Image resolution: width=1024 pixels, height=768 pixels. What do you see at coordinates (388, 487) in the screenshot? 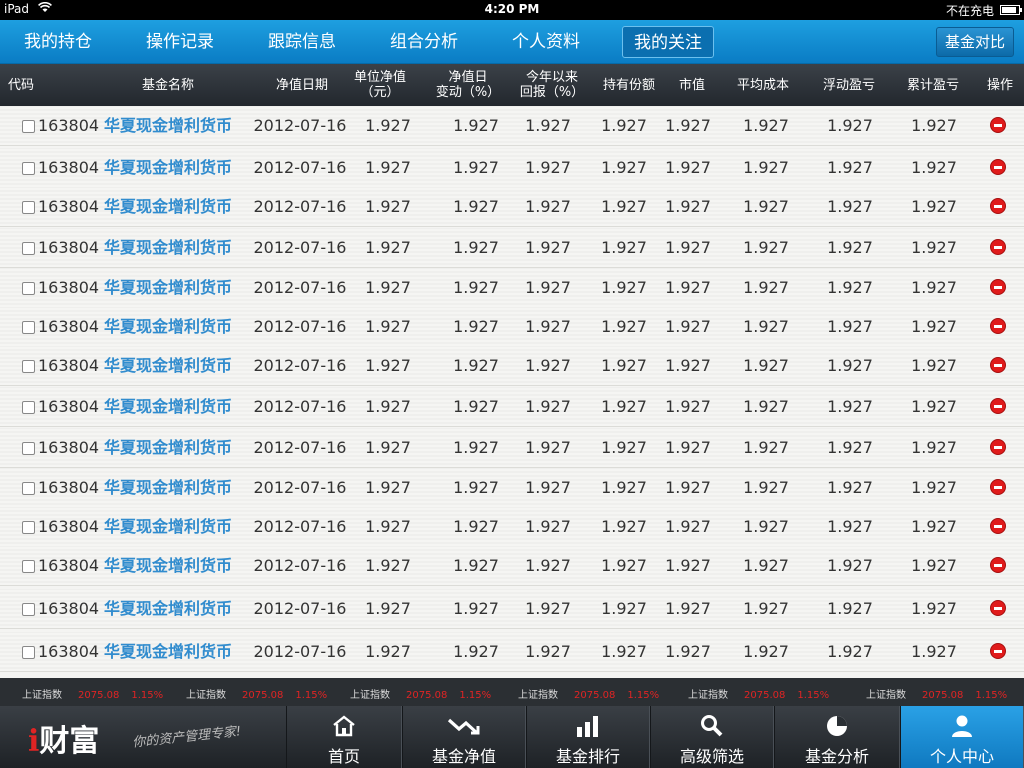
I see `unit-nav-value: 1.927` at bounding box center [388, 487].